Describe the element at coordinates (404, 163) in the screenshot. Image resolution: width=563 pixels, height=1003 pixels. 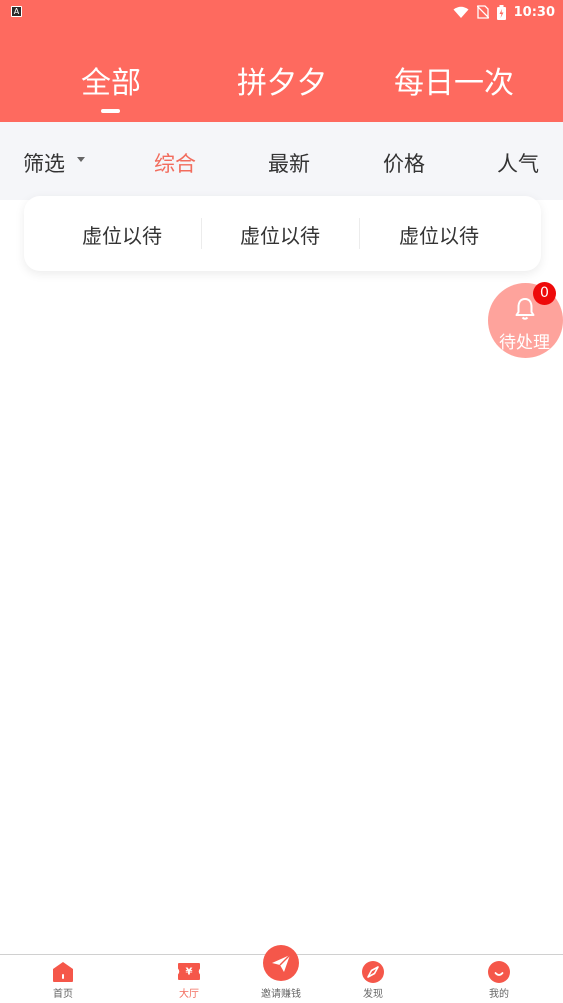
I see `sort-price: 价格` at that location.